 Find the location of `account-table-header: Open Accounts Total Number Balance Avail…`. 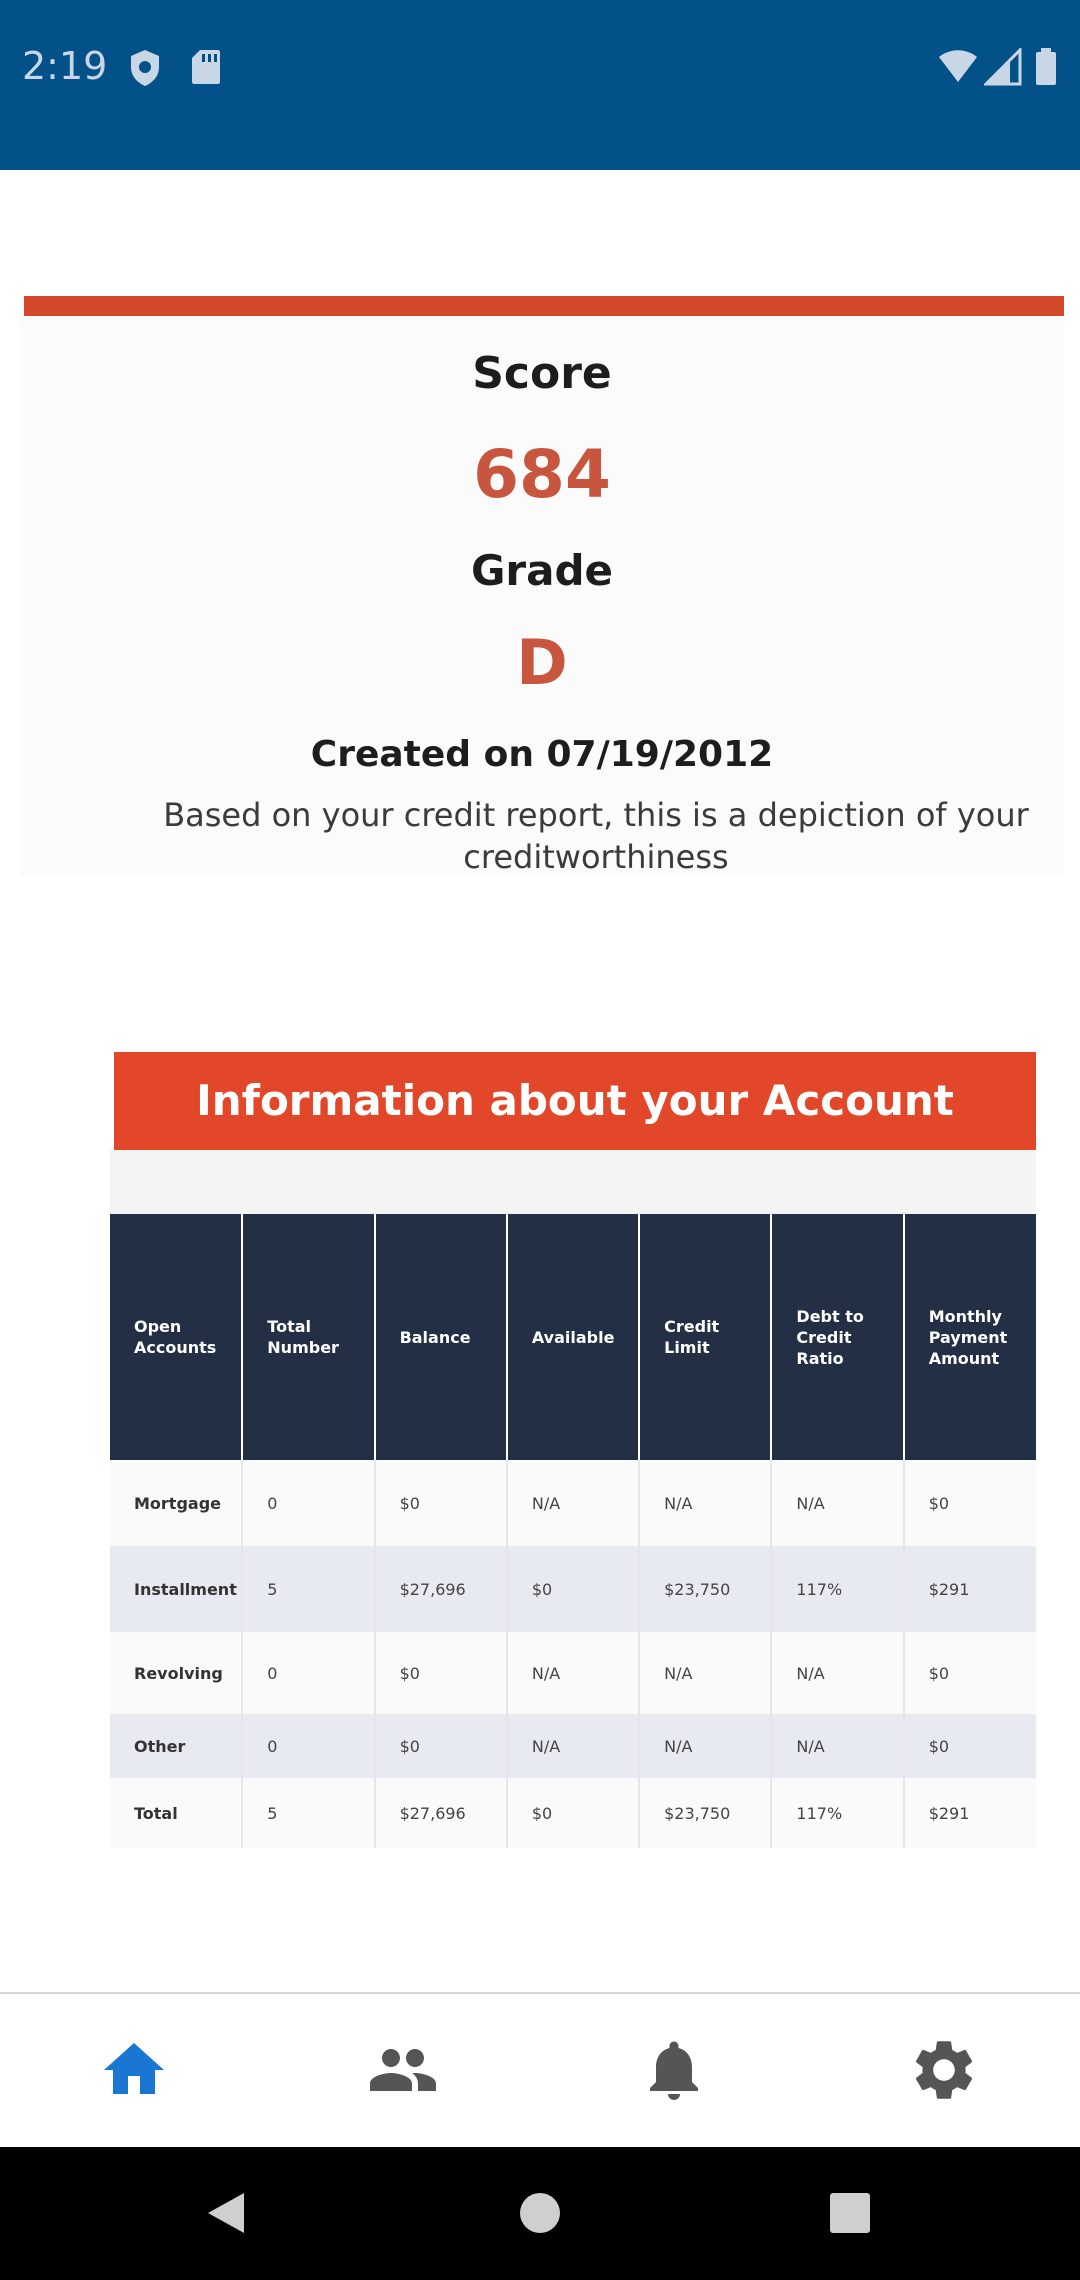

account-table-header: Open Accounts Total Number Balance Avail… is located at coordinates (573, 1337).